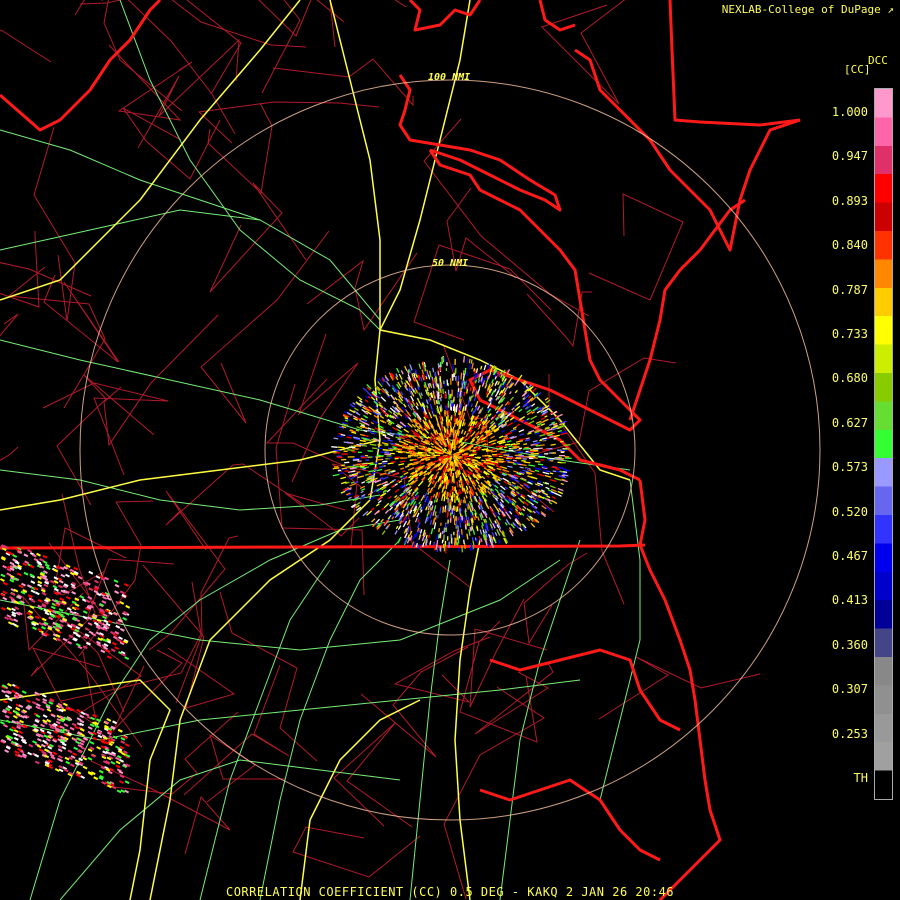 The height and width of the screenshot is (900, 900). What do you see at coordinates (849, 689) in the screenshot?
I see `colorbar-tick: 0.307` at bounding box center [849, 689].